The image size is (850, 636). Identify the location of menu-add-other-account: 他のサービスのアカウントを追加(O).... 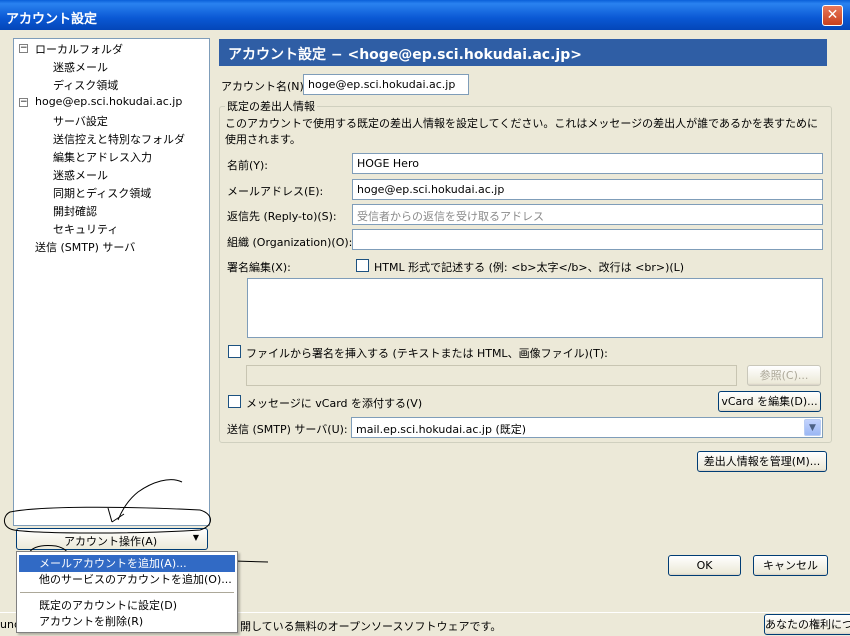
(127, 579).